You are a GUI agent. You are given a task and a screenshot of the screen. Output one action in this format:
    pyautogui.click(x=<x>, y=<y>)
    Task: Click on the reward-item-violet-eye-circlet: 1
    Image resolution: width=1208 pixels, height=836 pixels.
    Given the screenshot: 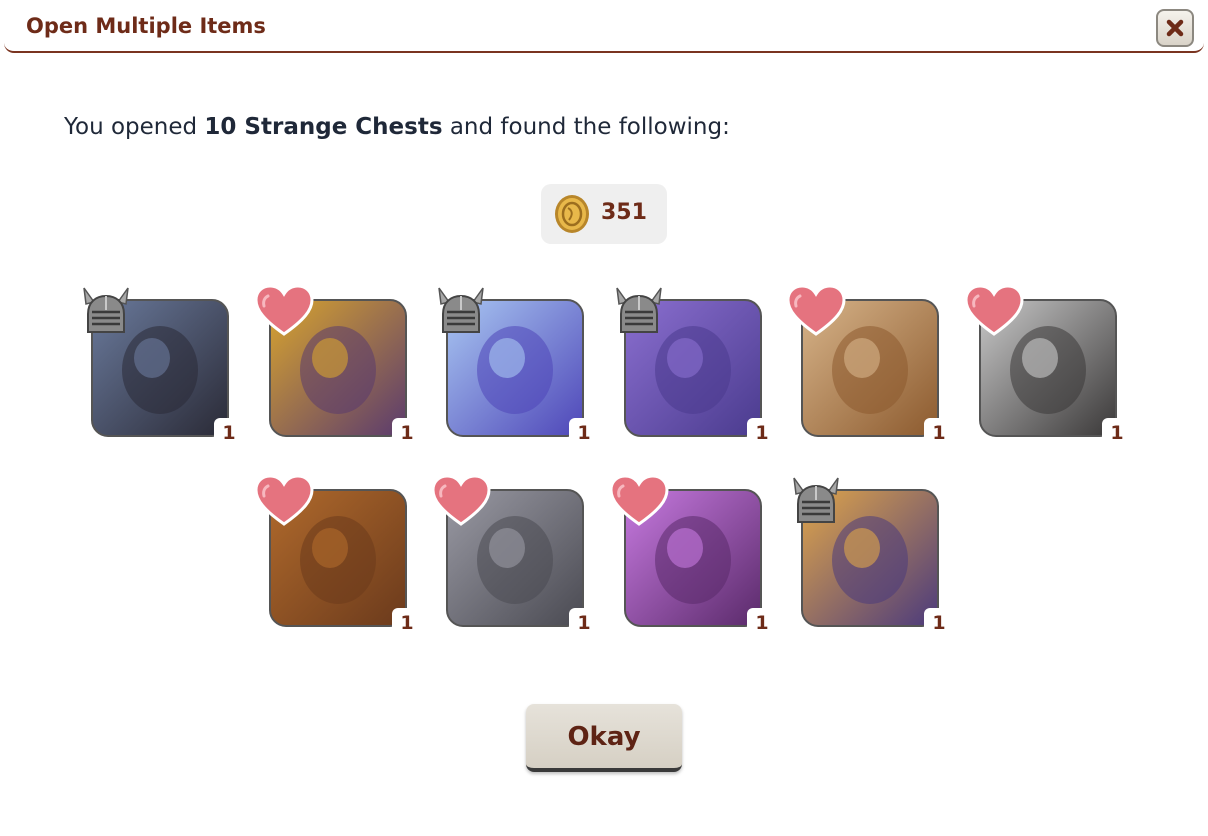 What is the action you would take?
    pyautogui.click(x=693, y=557)
    